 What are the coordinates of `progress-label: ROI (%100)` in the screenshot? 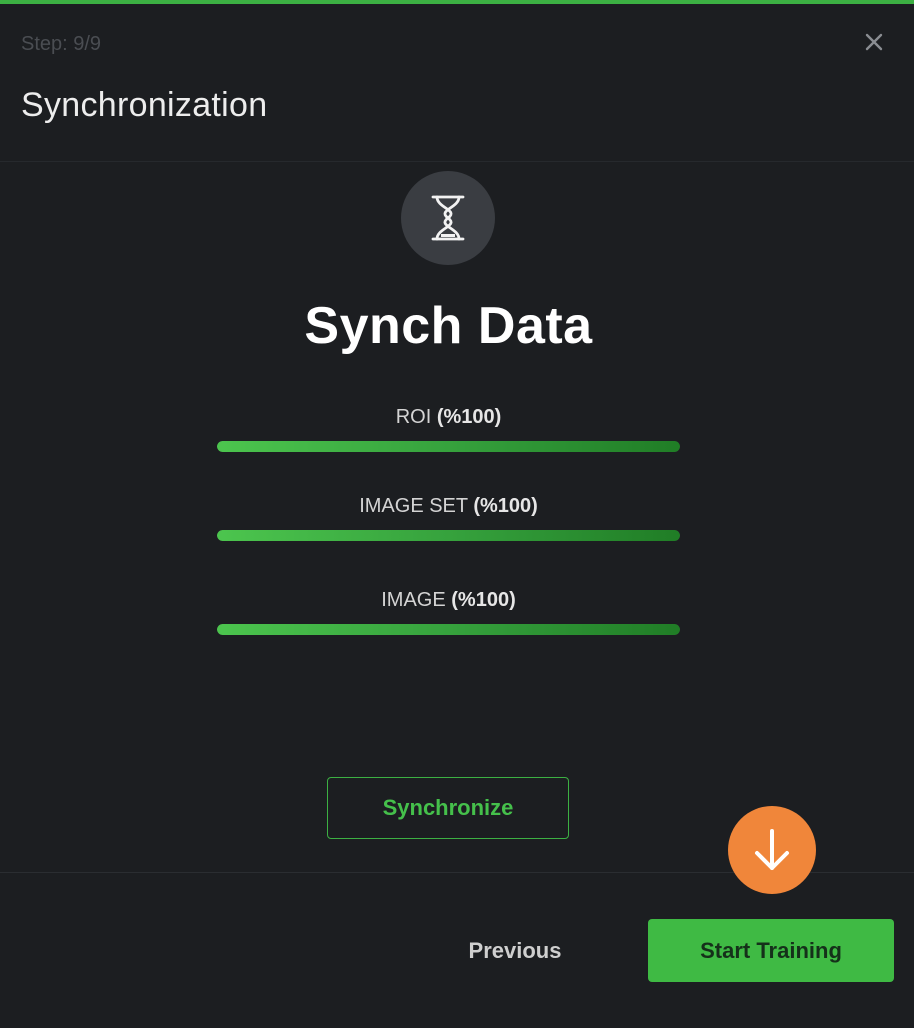 It's located at (448, 417).